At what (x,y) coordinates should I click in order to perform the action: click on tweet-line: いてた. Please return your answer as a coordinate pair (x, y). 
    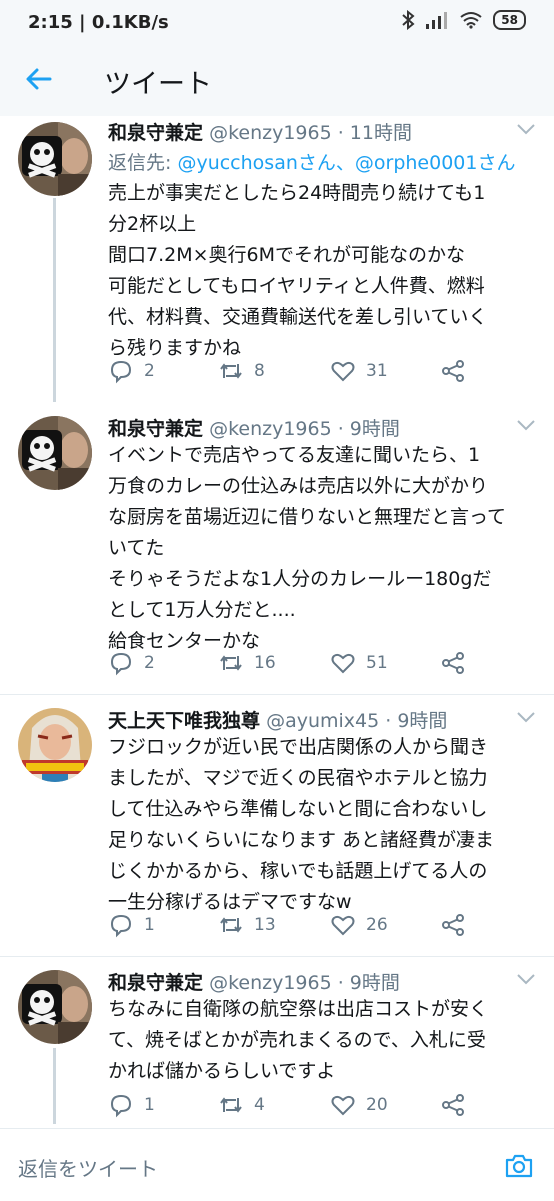
    Looking at the image, I should click on (136, 548).